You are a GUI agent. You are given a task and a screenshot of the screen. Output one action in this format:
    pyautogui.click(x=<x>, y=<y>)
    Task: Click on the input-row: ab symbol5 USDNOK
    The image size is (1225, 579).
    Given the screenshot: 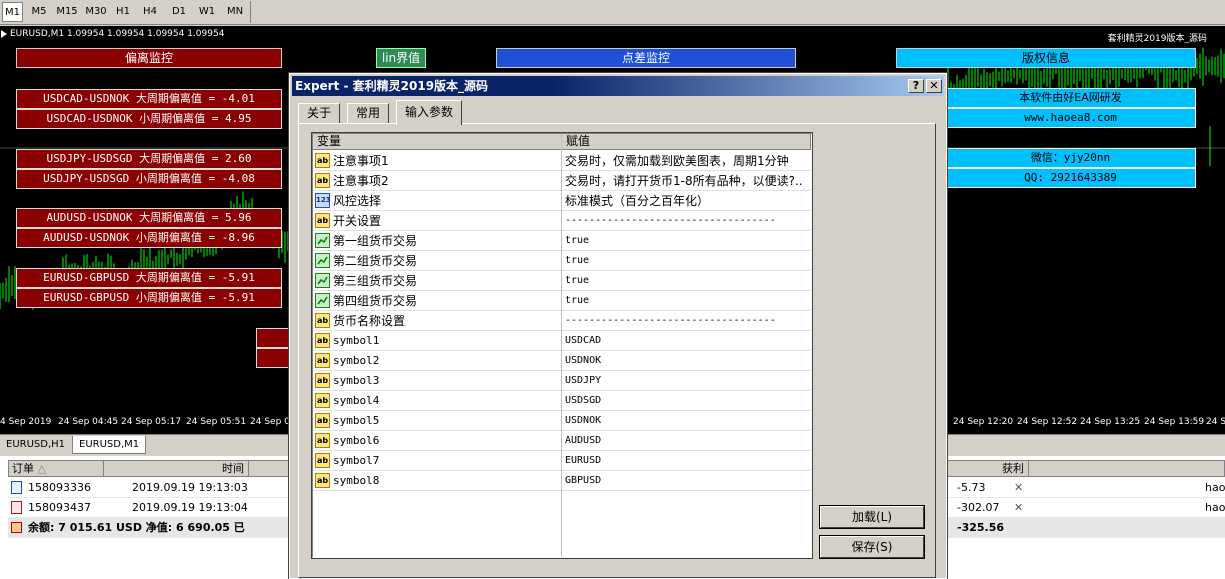 What is the action you would take?
    pyautogui.click(x=562, y=421)
    